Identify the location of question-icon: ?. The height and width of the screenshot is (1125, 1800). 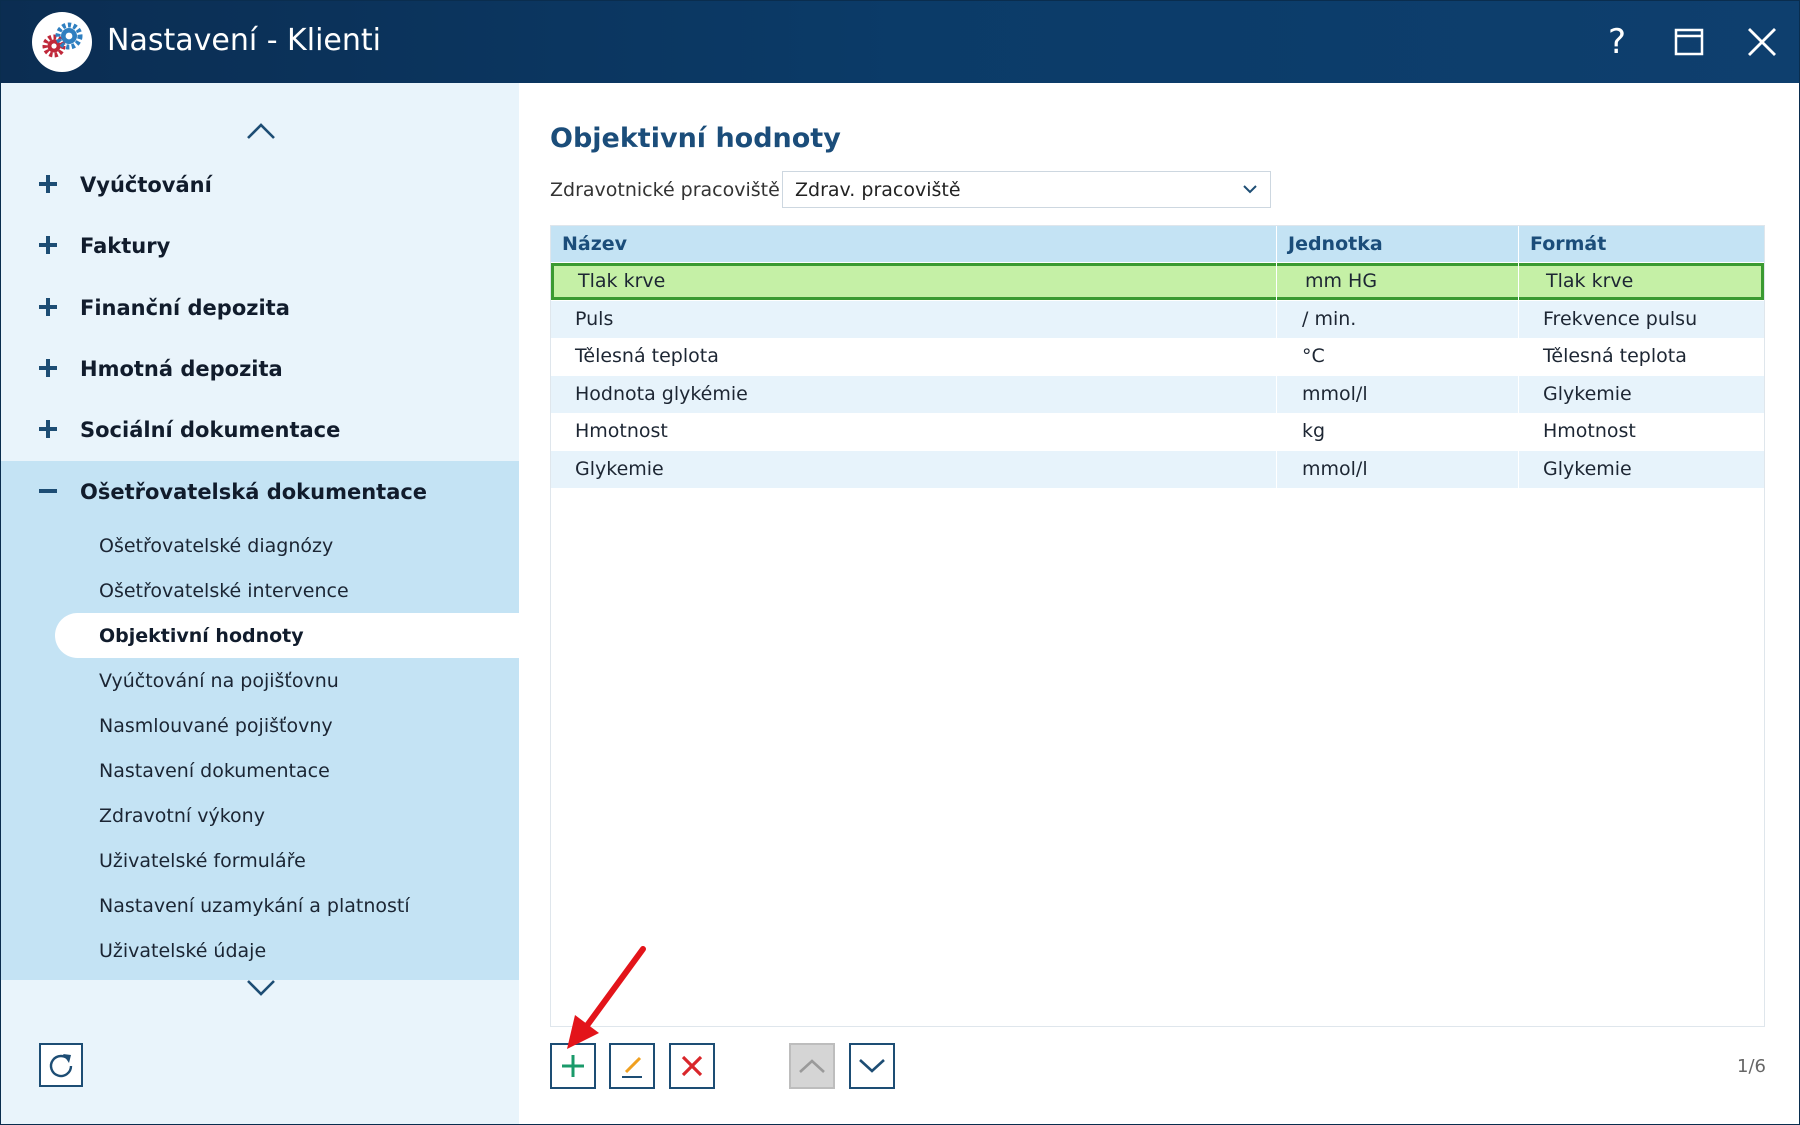
(1617, 42).